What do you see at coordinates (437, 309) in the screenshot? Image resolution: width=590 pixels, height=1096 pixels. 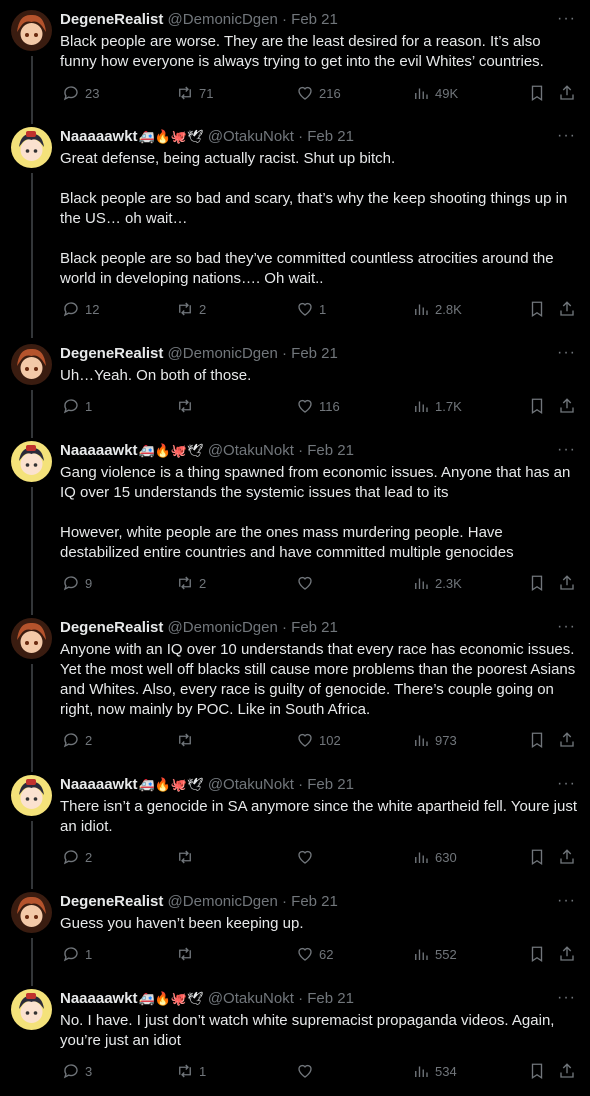 I see `views-button: 2.8K` at bounding box center [437, 309].